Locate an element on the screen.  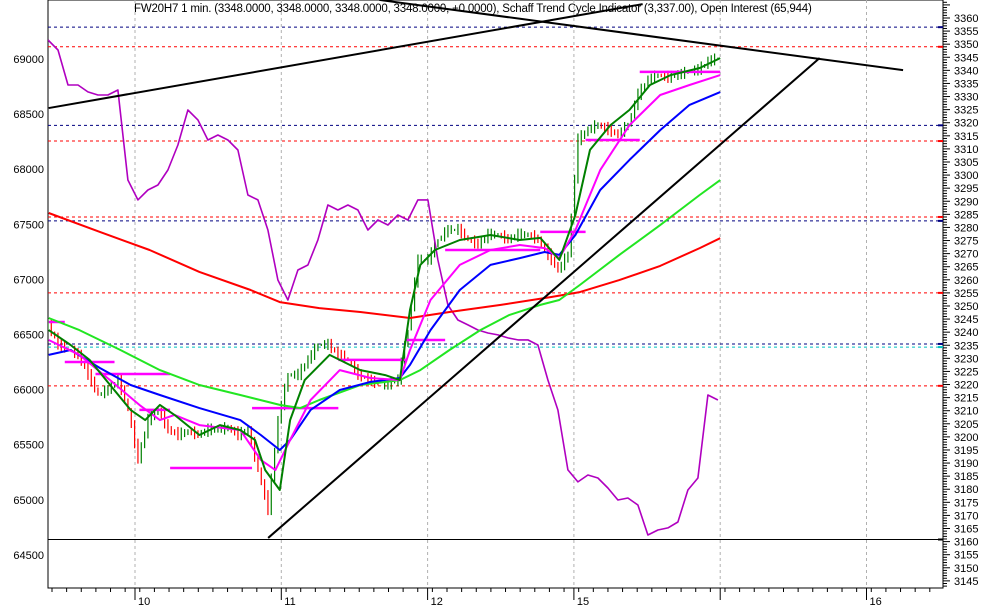
right-axis-label: 3310 is located at coordinates (966, 150).